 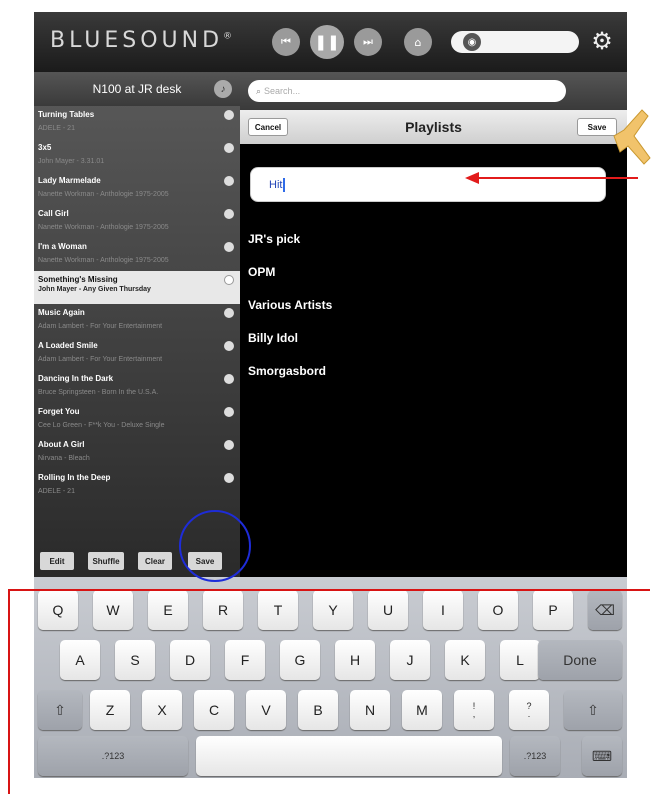 What do you see at coordinates (388, 610) in the screenshot?
I see `key-u: U` at bounding box center [388, 610].